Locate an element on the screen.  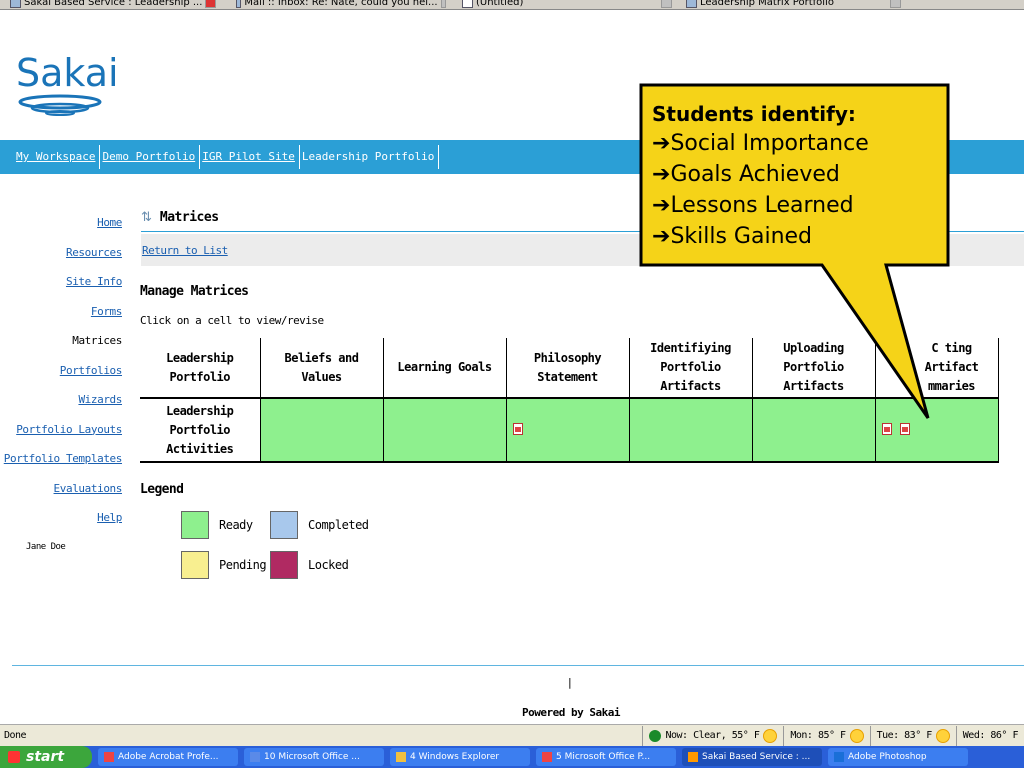
taskbar-item: 4 Windows Explorer is located at coordinates (460, 757).